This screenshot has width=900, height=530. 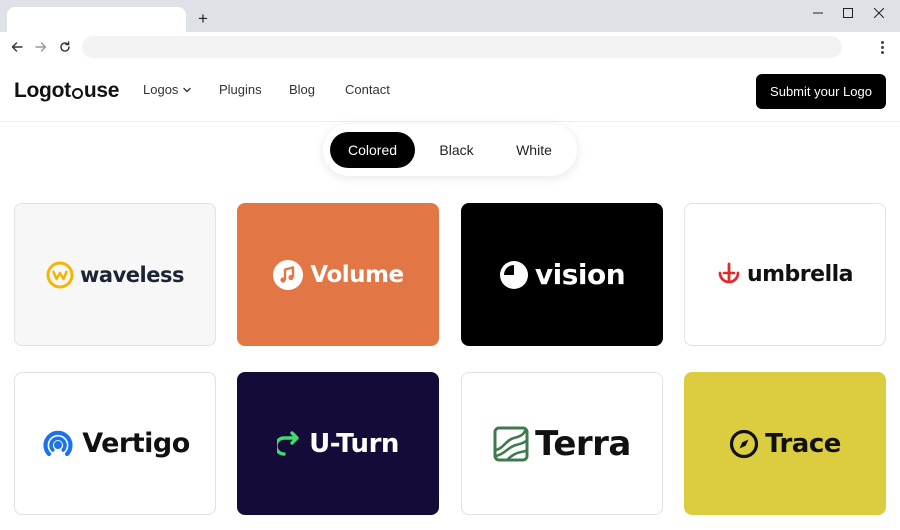 I want to click on main-nav: Logos Plugins Blog Contact, so click(x=266, y=89).